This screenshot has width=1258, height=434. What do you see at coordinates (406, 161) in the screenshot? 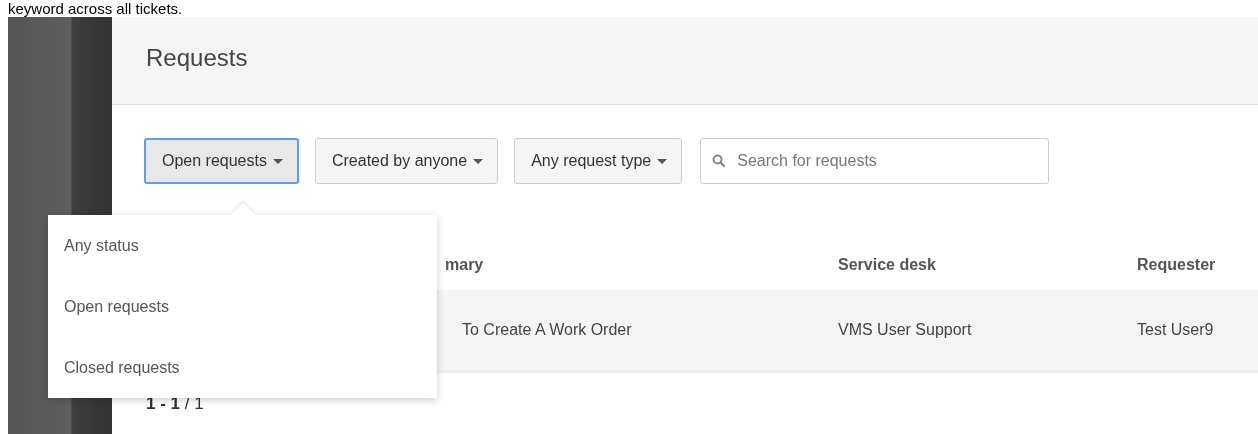
I see `filter-dropdown: Created by anyone` at bounding box center [406, 161].